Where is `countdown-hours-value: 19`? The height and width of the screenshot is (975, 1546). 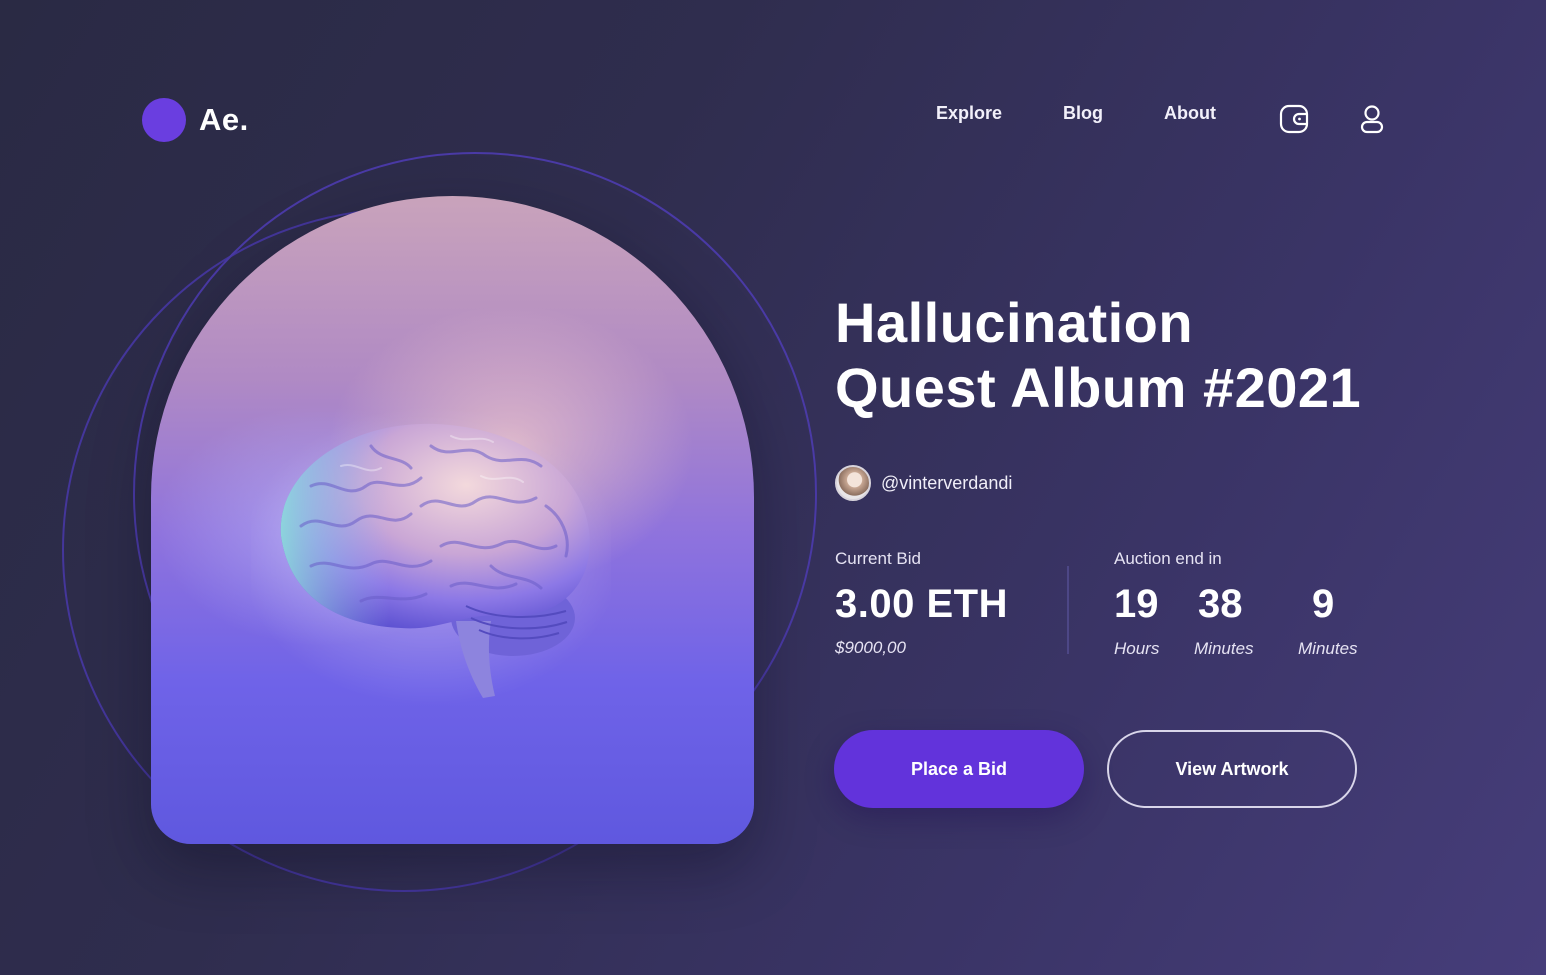 countdown-hours-value: 19 is located at coordinates (1136, 604).